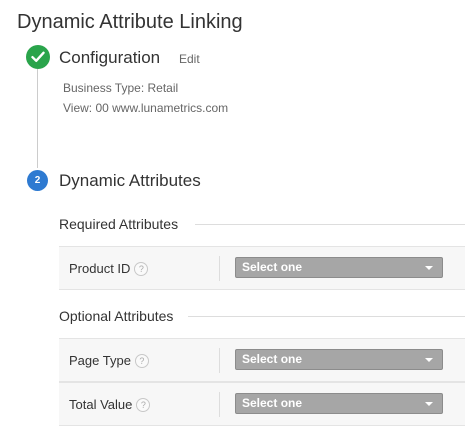 The height and width of the screenshot is (433, 465). I want to click on step-complete-check-icon, so click(38, 57).